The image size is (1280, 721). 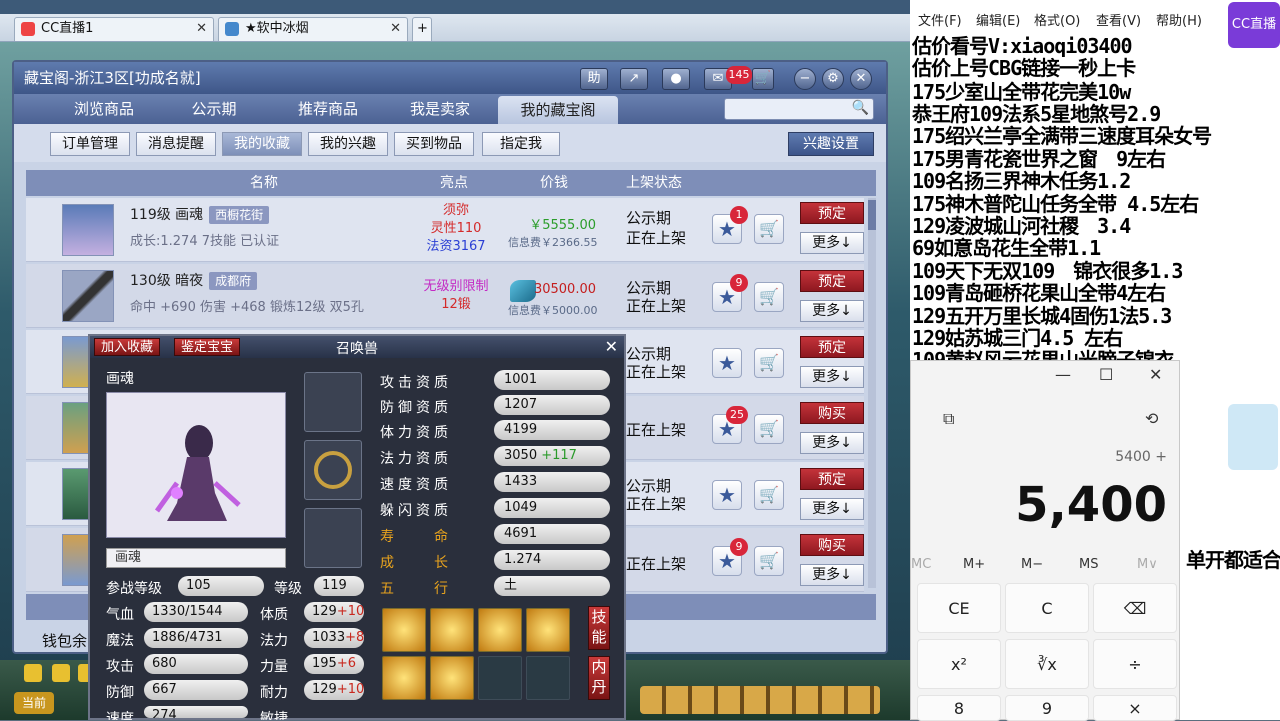 What do you see at coordinates (998, 19) in the screenshot?
I see `menu-edit: 编辑(E)` at bounding box center [998, 19].